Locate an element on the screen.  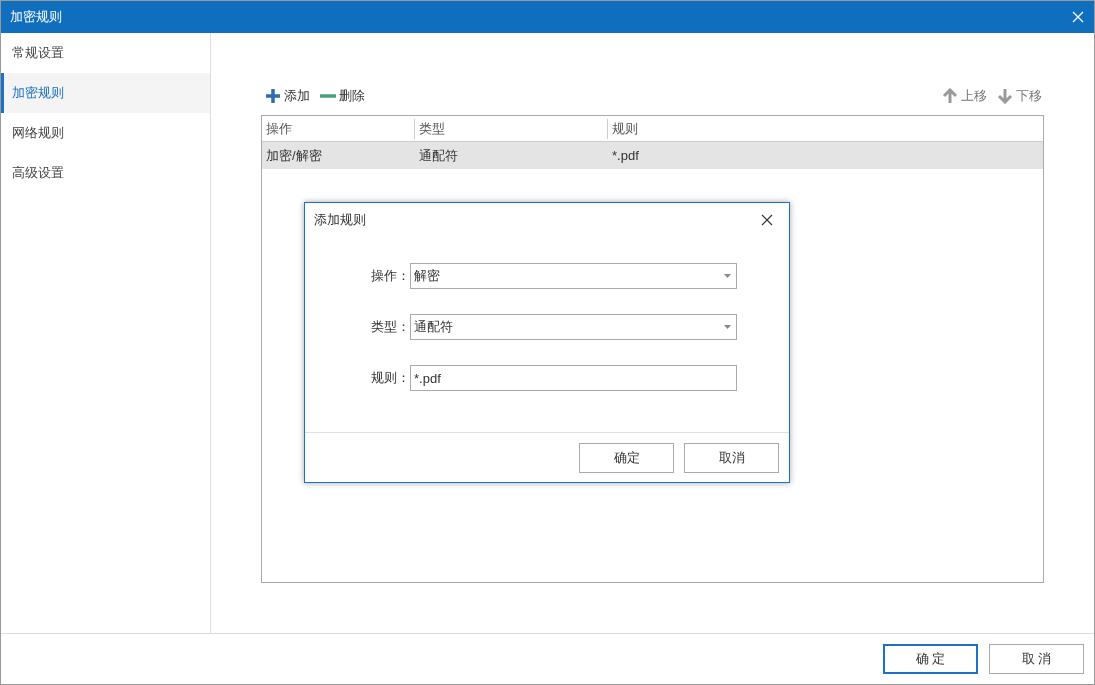
table-row: 加密/解密 通配符 *.pdf is located at coordinates (652, 155).